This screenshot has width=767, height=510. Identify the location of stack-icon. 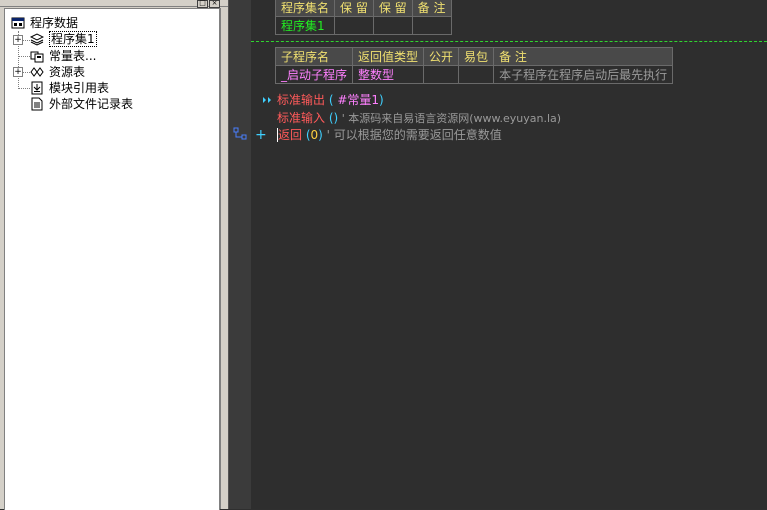
(37, 39).